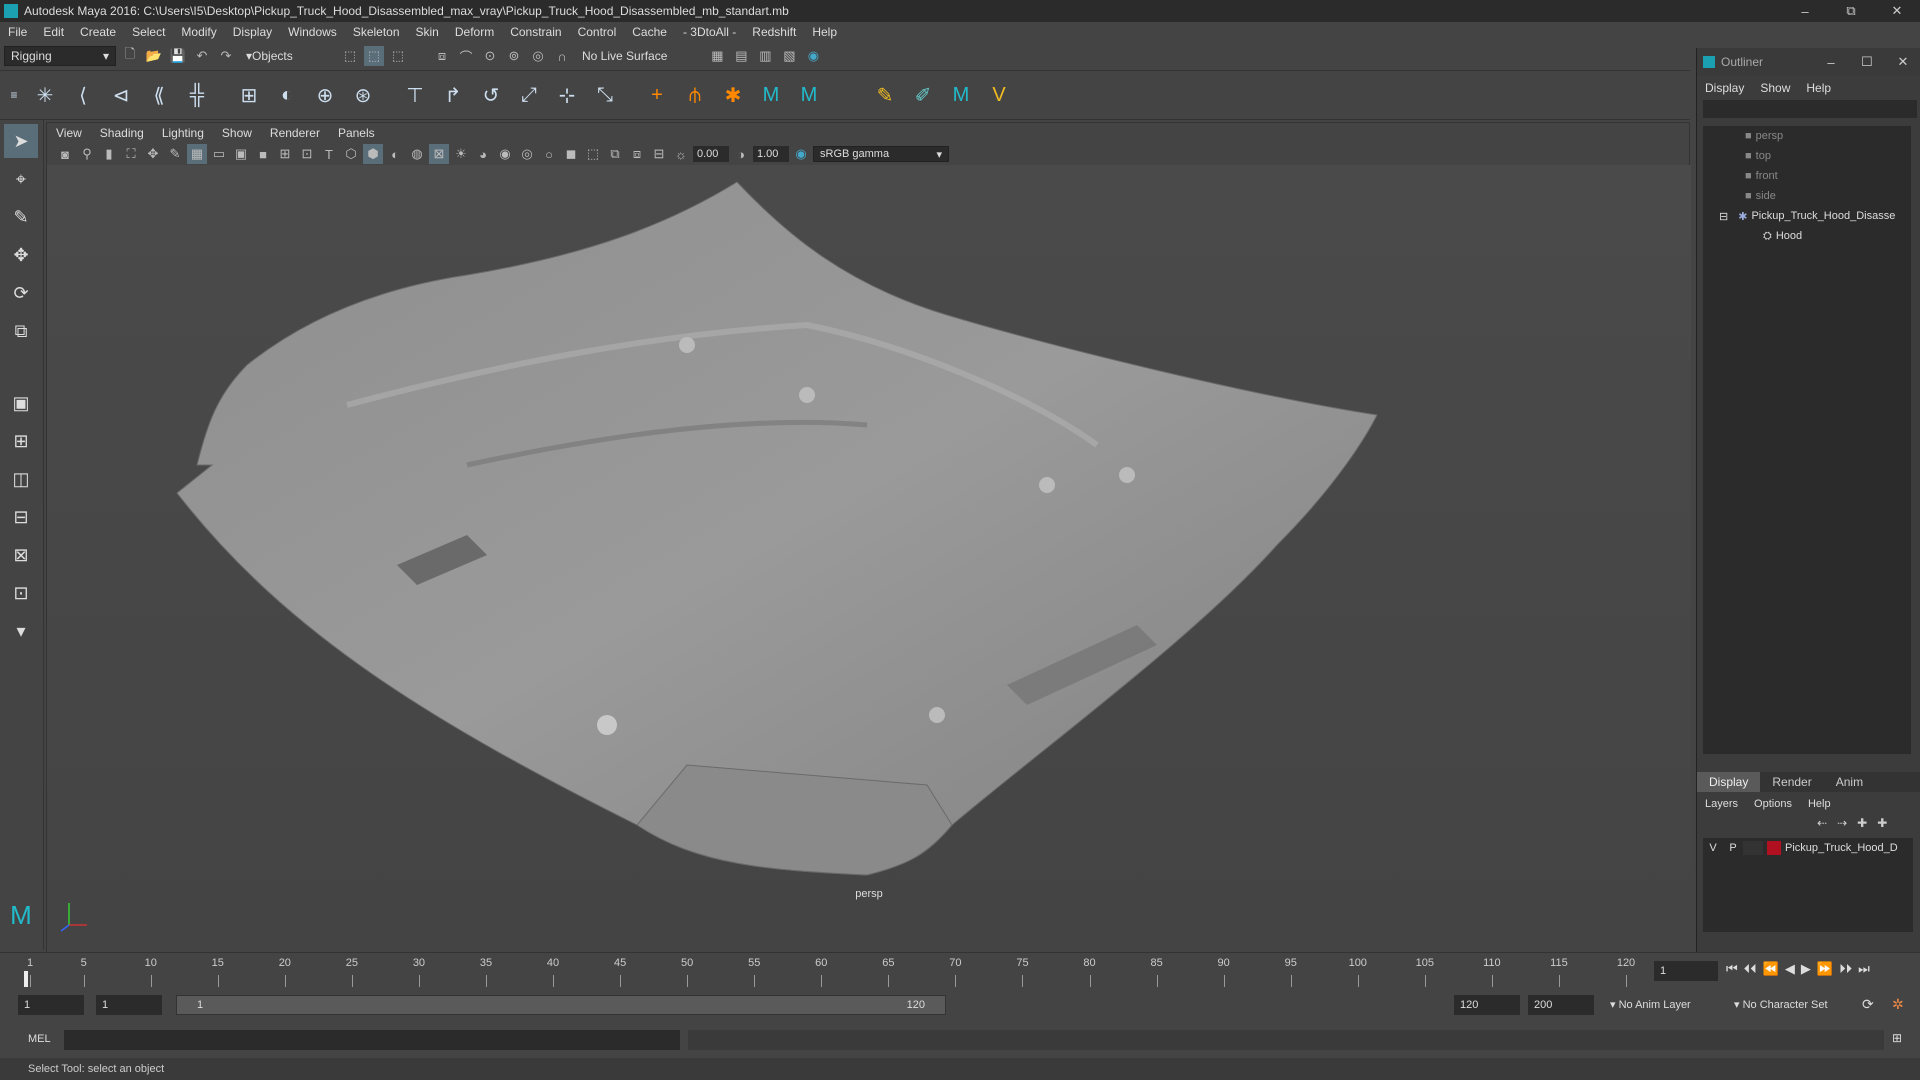 The image size is (1920, 1080). I want to click on layer-visibility-toggle: V, so click(1713, 848).